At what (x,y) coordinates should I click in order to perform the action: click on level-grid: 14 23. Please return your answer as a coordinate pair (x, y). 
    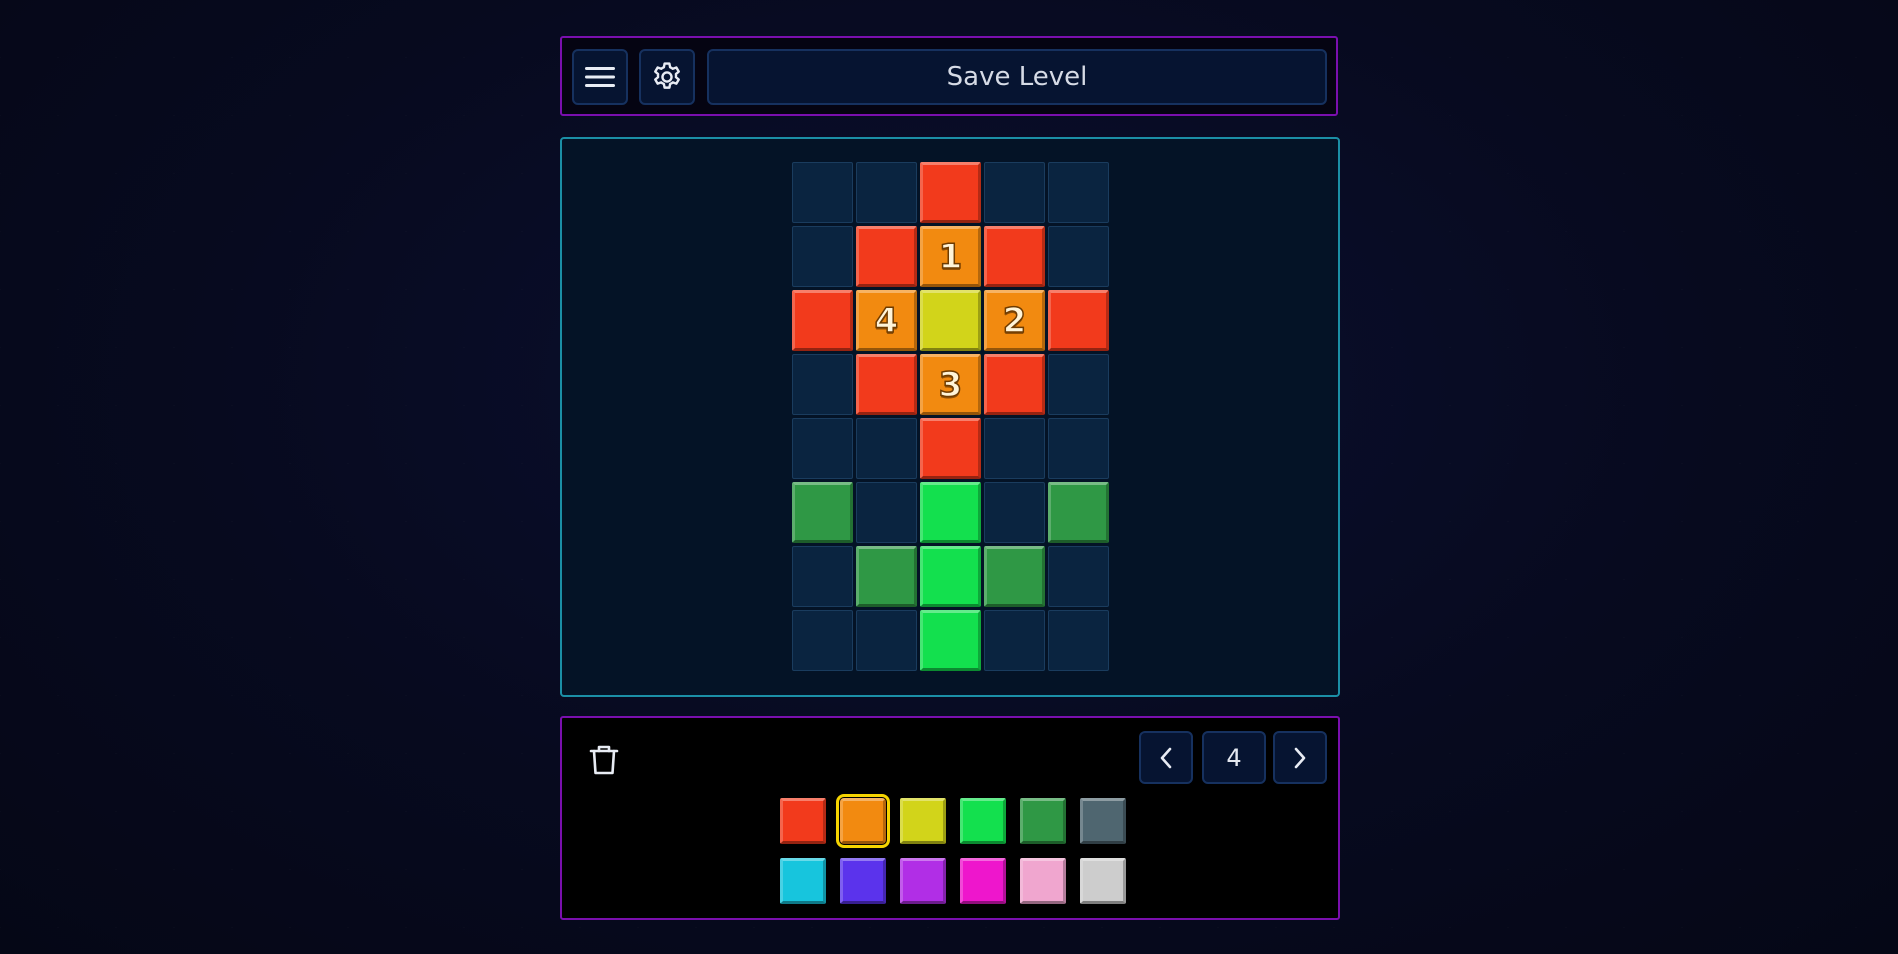
    Looking at the image, I should click on (952, 418).